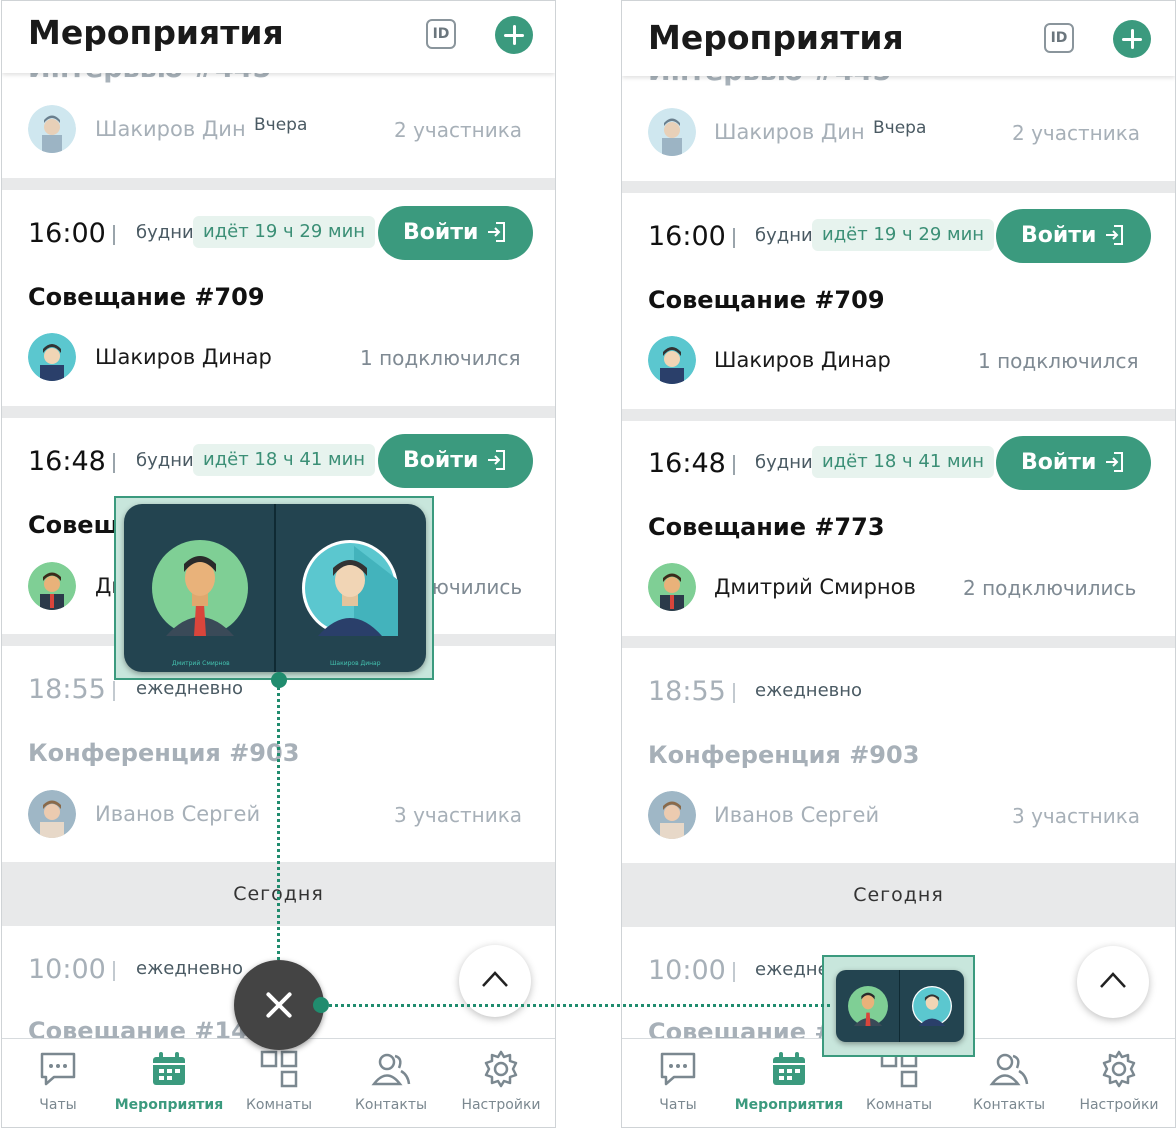 The width and height of the screenshot is (1176, 1129). I want to click on drag-start-dot, so click(279, 680).